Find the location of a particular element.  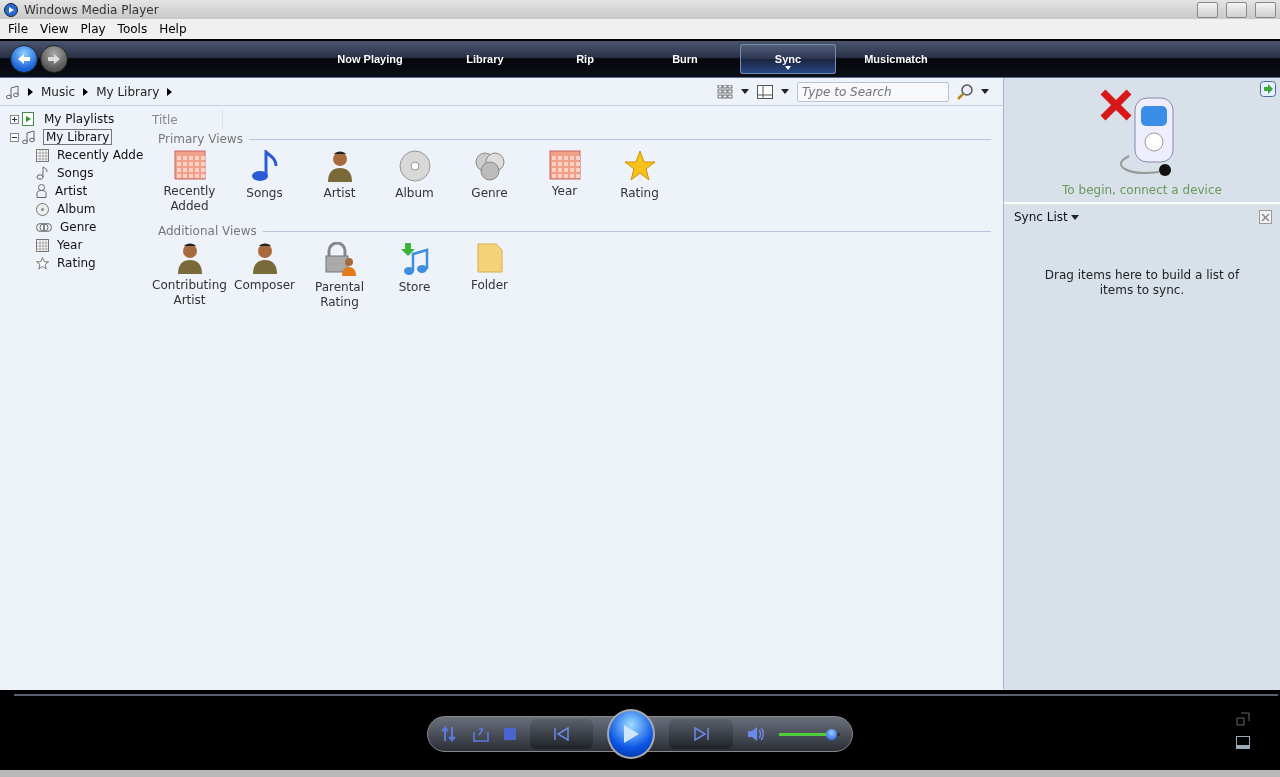

tree-item: Genre is located at coordinates (78, 227).